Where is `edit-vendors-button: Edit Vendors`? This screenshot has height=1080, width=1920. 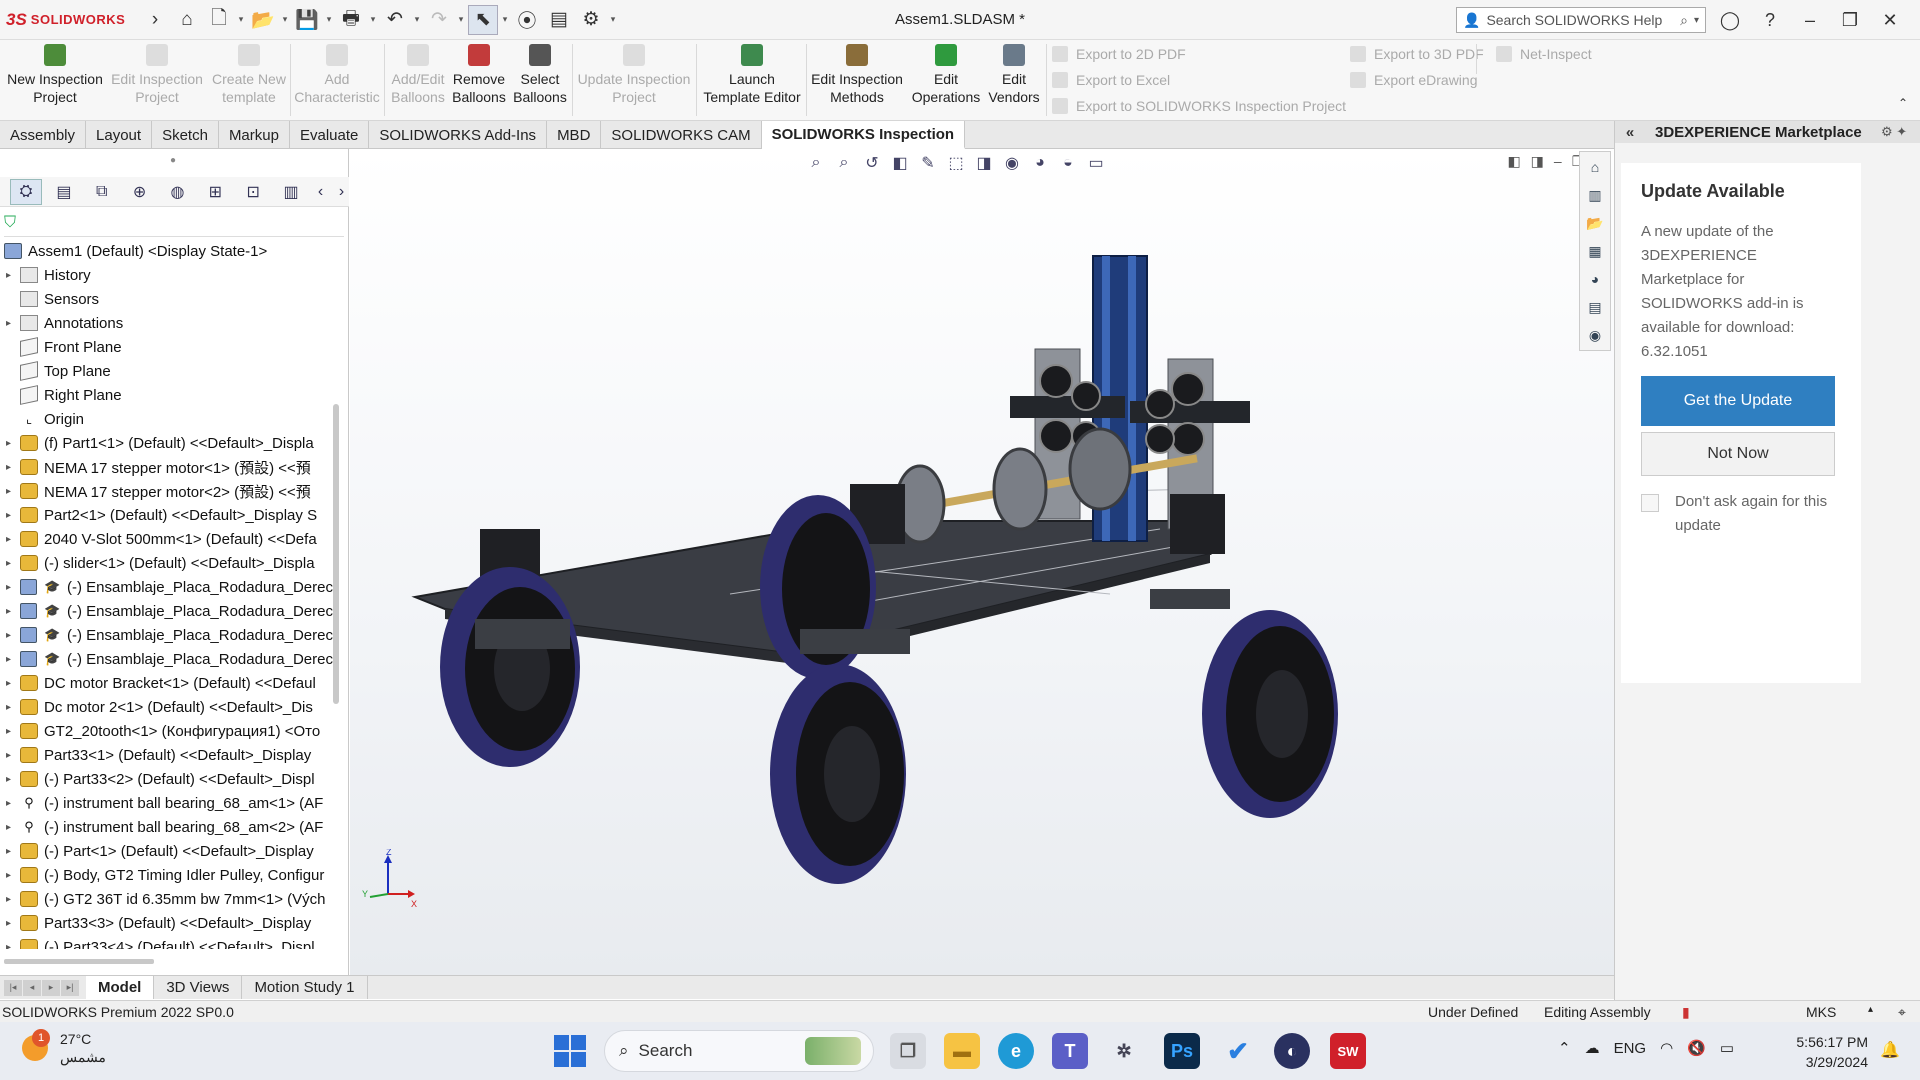
edit-vendors-button: Edit Vendors is located at coordinates (1014, 75).